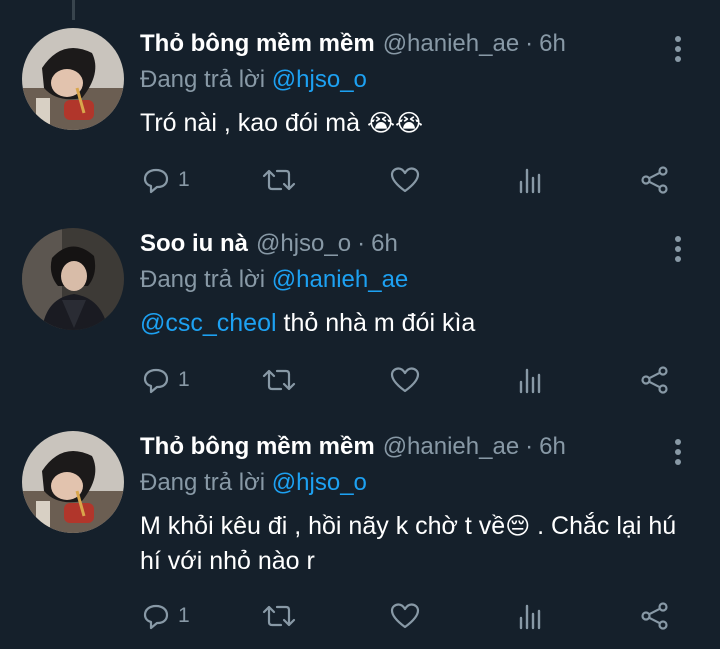 The image size is (720, 649). I want to click on emoji: 😔, so click(518, 526).